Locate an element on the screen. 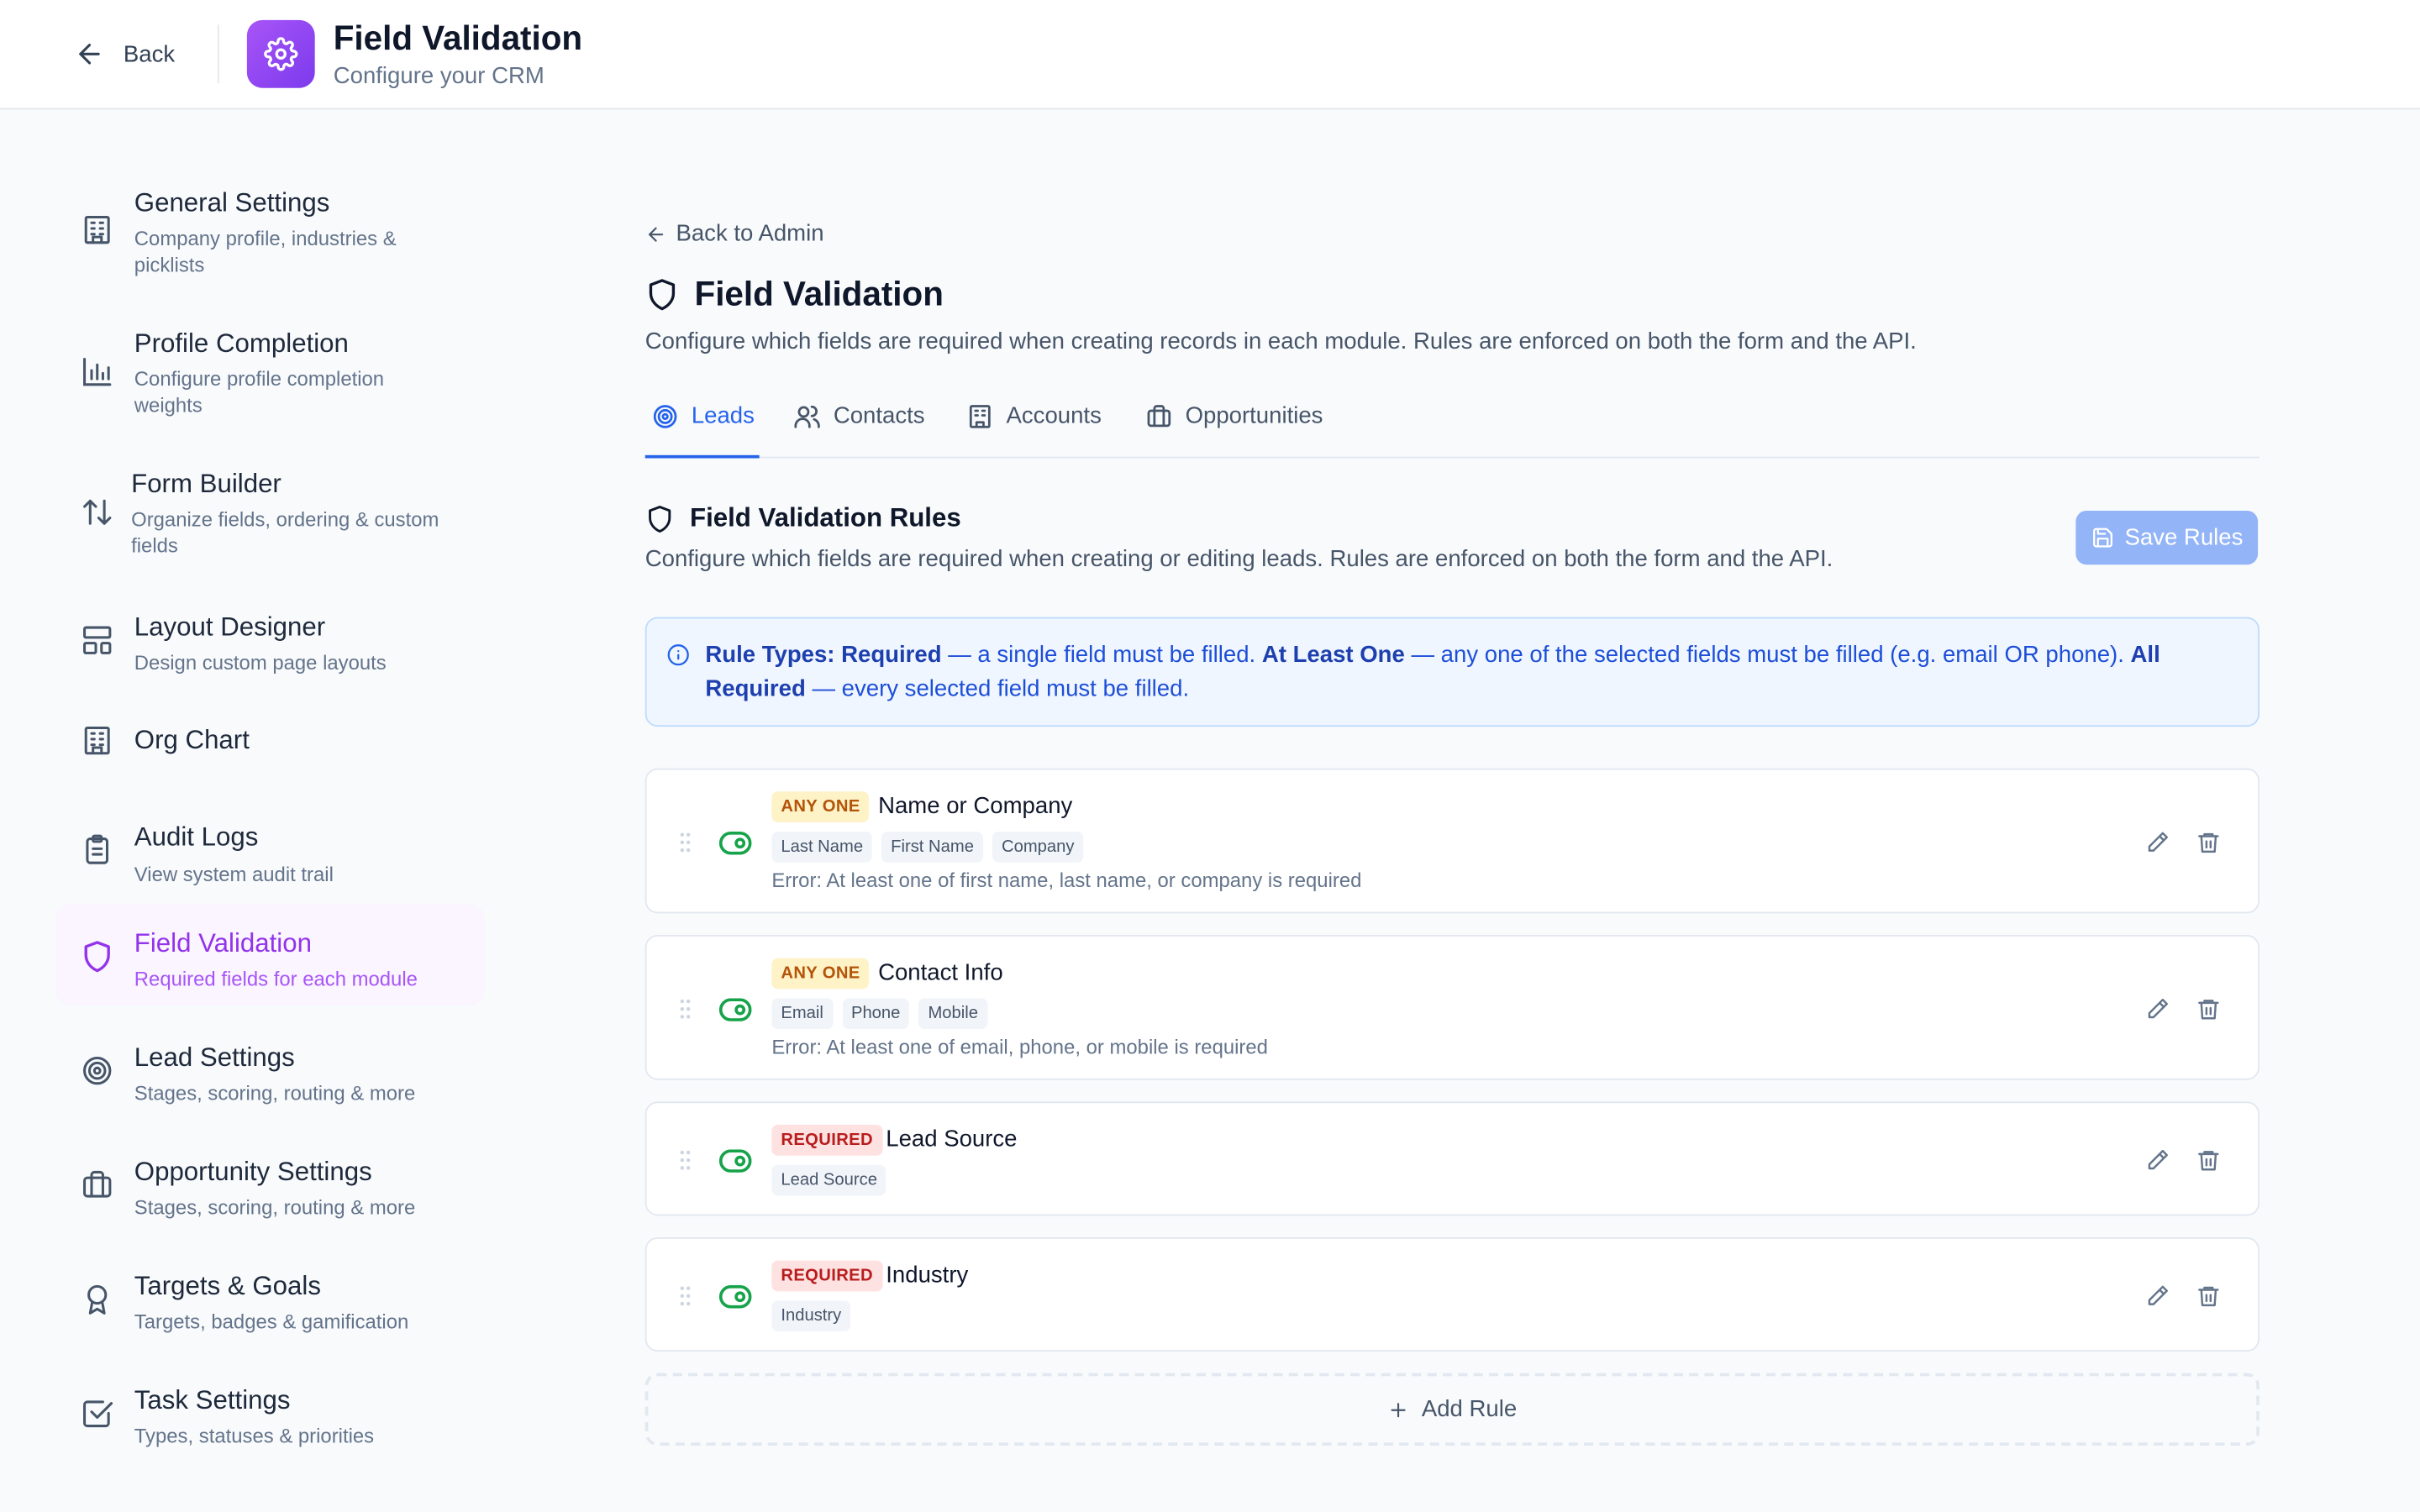  back-button: Back is located at coordinates (124, 54).